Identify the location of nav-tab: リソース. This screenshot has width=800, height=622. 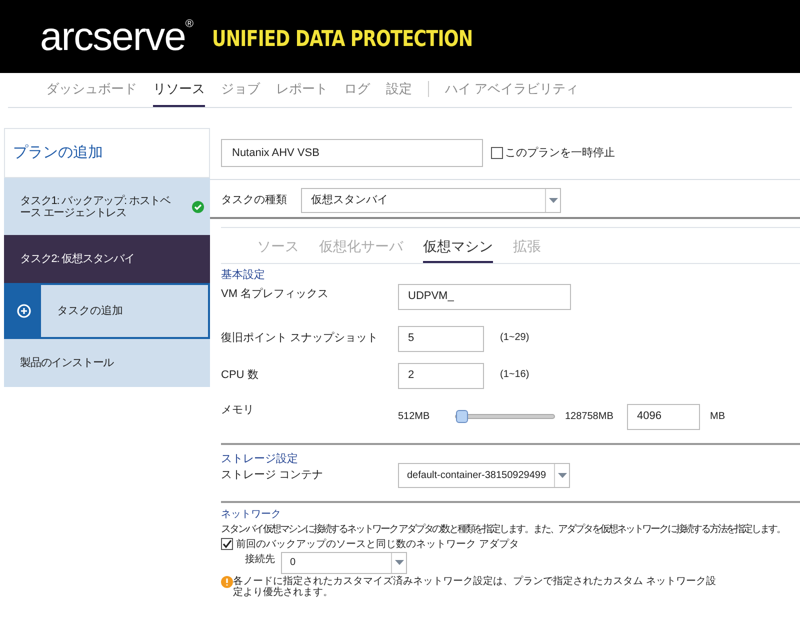
(179, 92).